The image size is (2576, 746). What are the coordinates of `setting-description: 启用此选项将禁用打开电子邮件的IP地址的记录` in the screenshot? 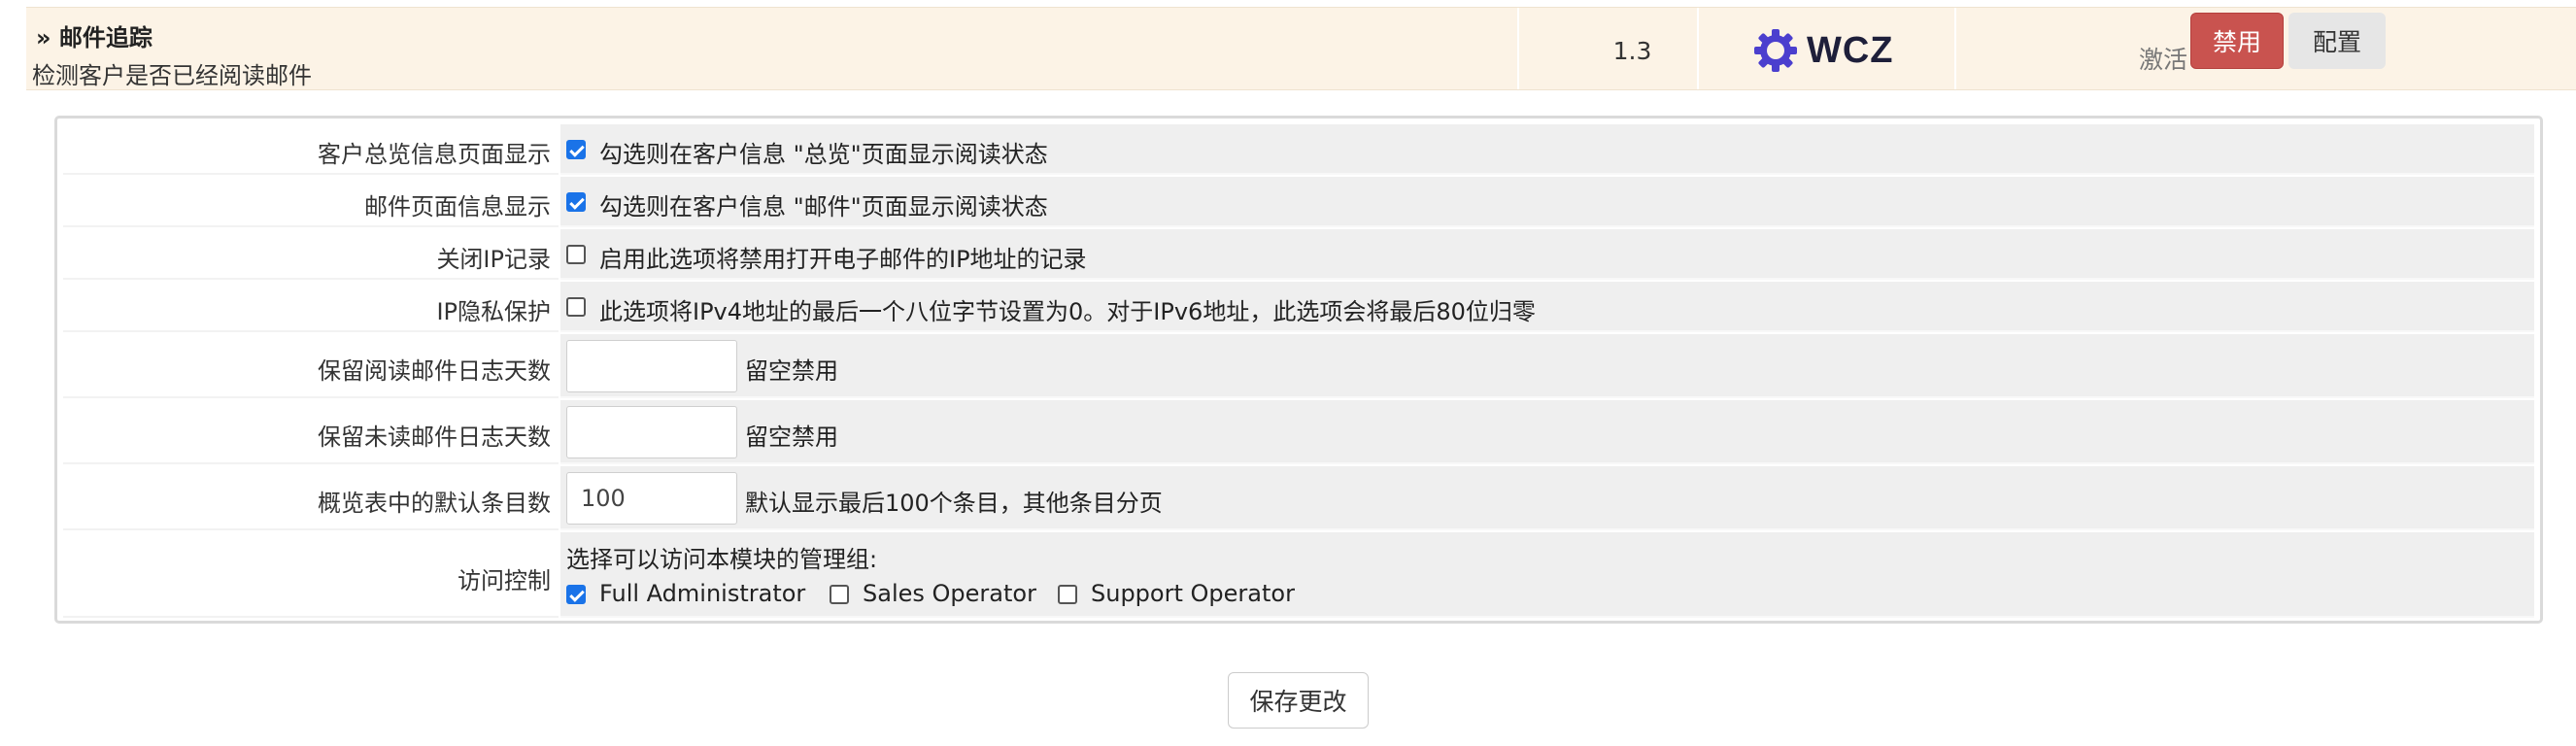 It's located at (843, 259).